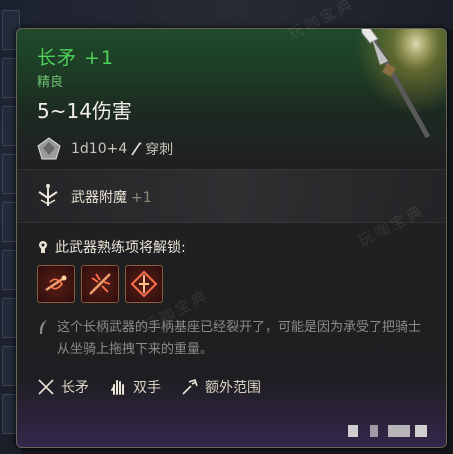  Describe the element at coordinates (190, 386) in the screenshot. I see `reach-icon` at that location.